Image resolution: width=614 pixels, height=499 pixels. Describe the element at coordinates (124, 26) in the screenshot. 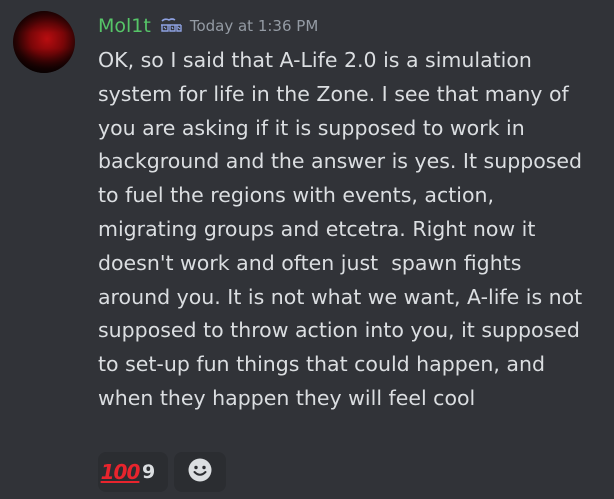

I see `username: Mol1t` at that location.